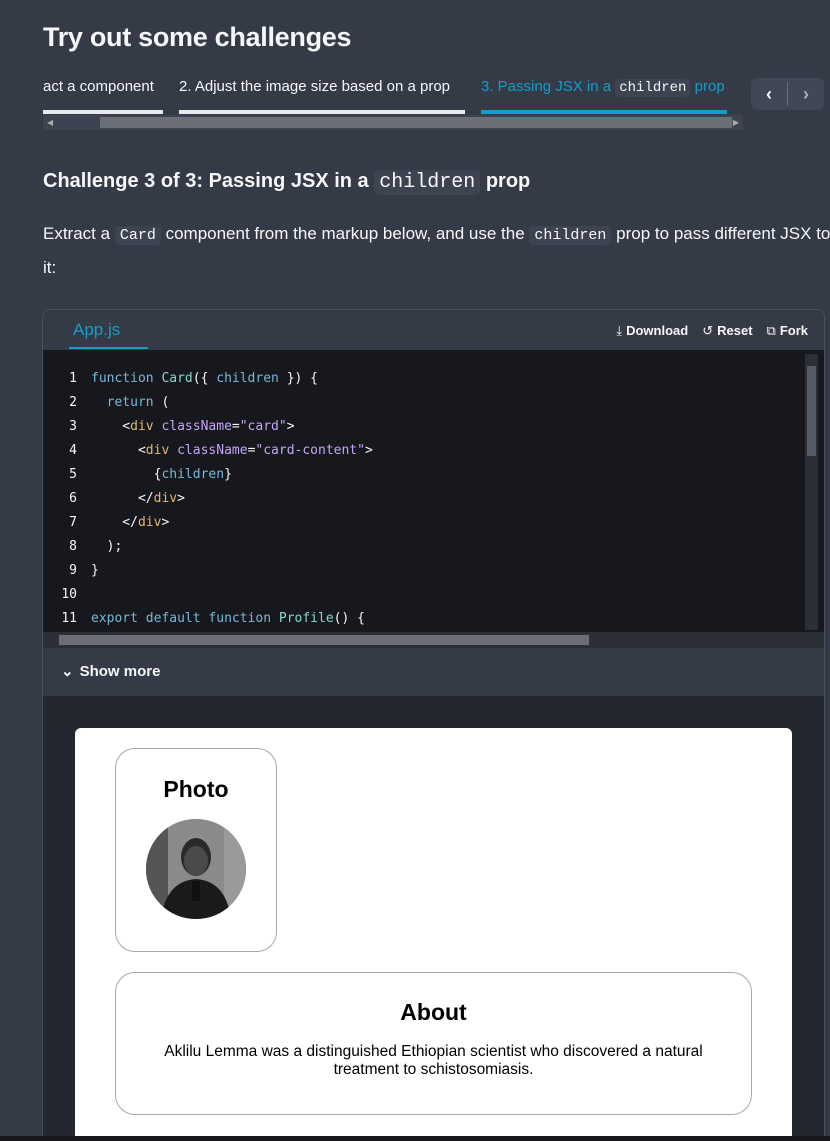  I want to click on line-number: 7, so click(73, 522).